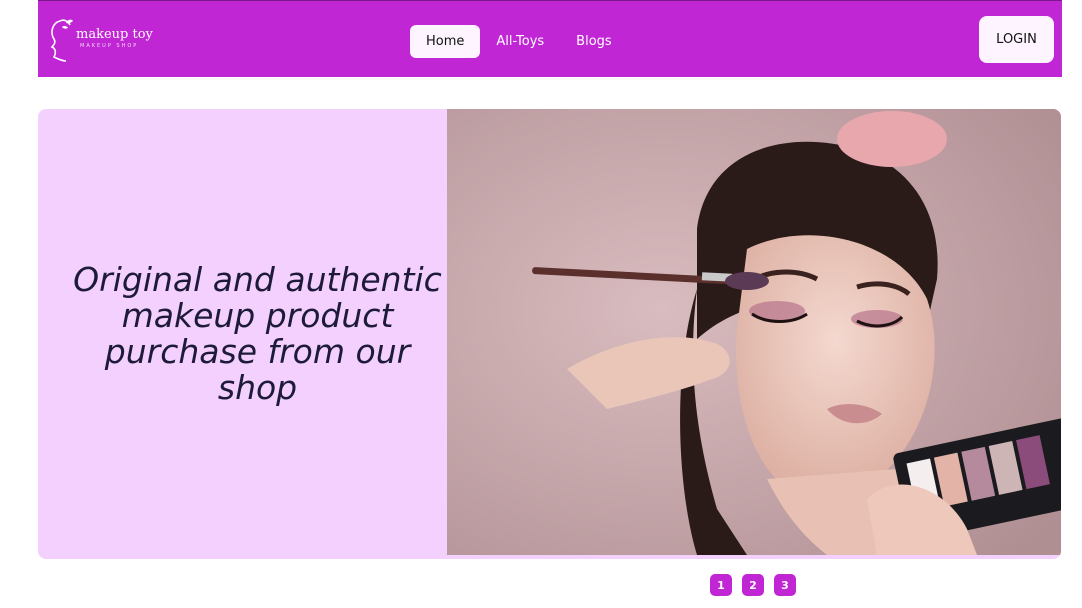  What do you see at coordinates (1016, 39) in the screenshot?
I see `login-button: LOGIN` at bounding box center [1016, 39].